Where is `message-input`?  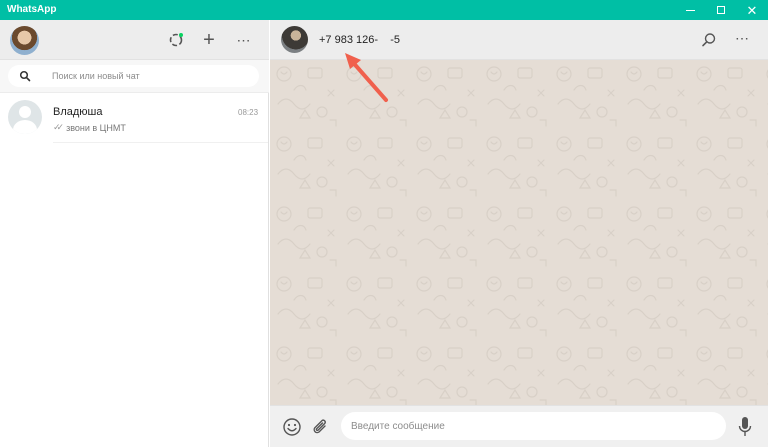
message-input is located at coordinates (531, 426).